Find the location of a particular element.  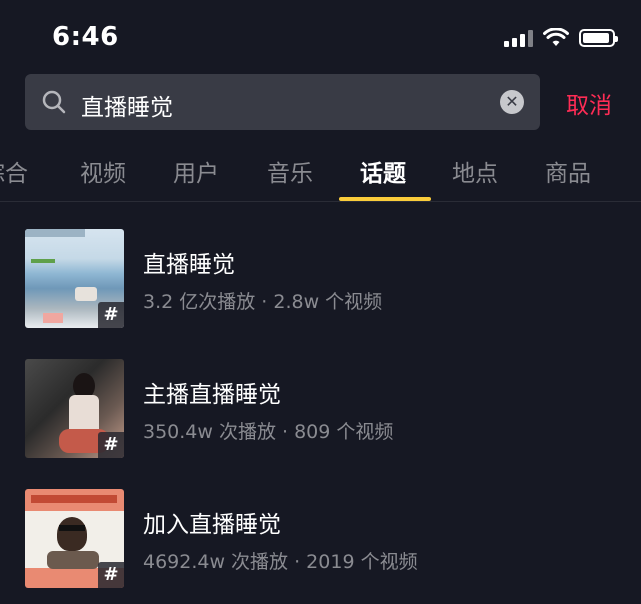

search-input: 直播睡觉 is located at coordinates (127, 105).